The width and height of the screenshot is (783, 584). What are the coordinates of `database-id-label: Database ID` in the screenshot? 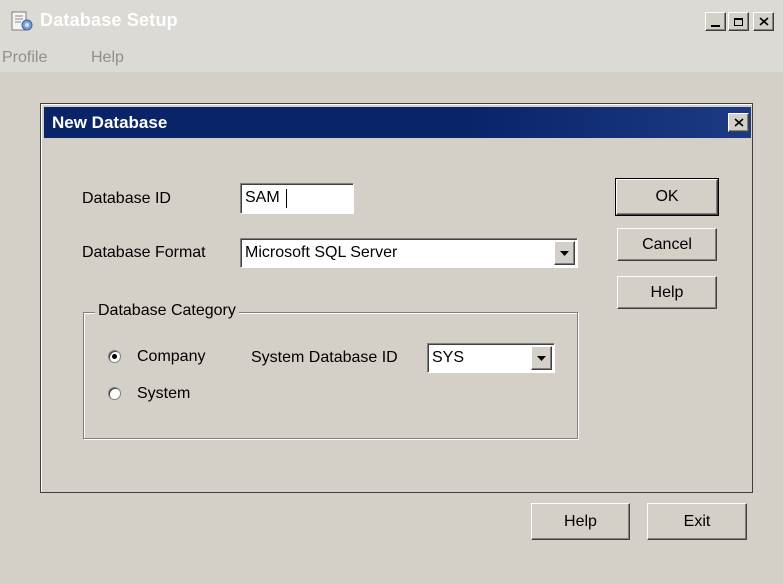 It's located at (126, 198).